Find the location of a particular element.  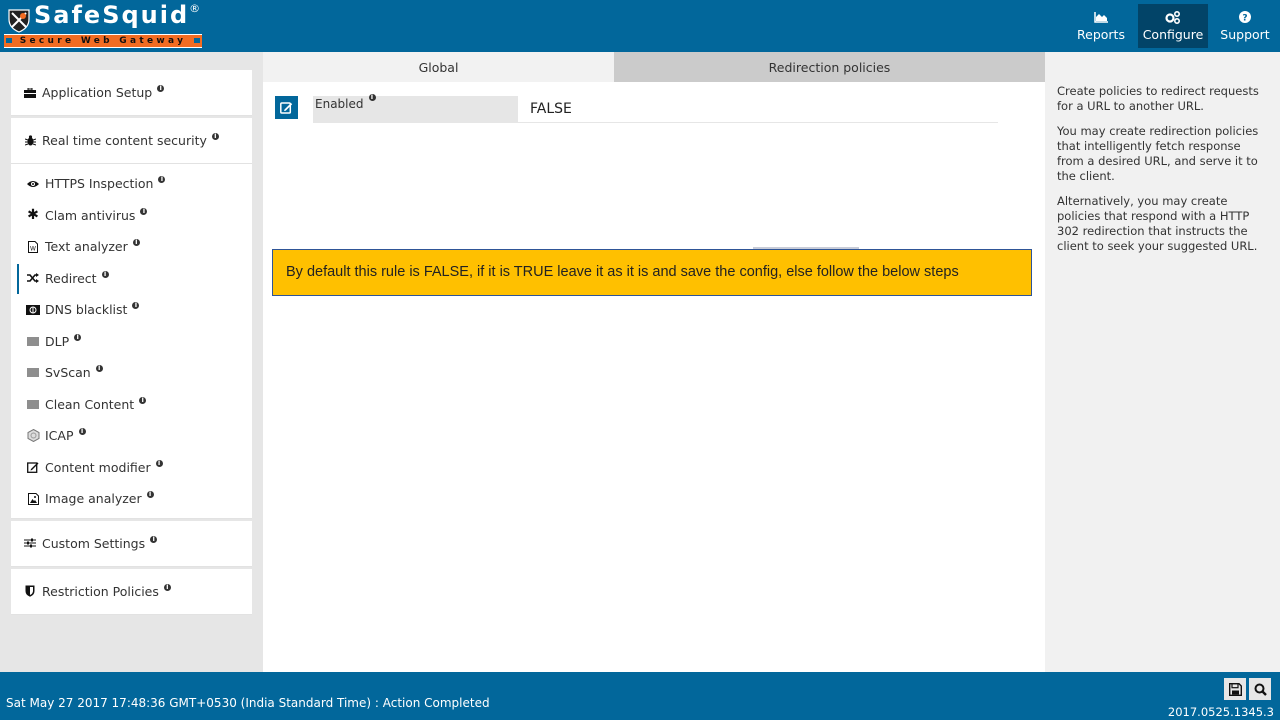

hexagon-icon is located at coordinates (33, 436).